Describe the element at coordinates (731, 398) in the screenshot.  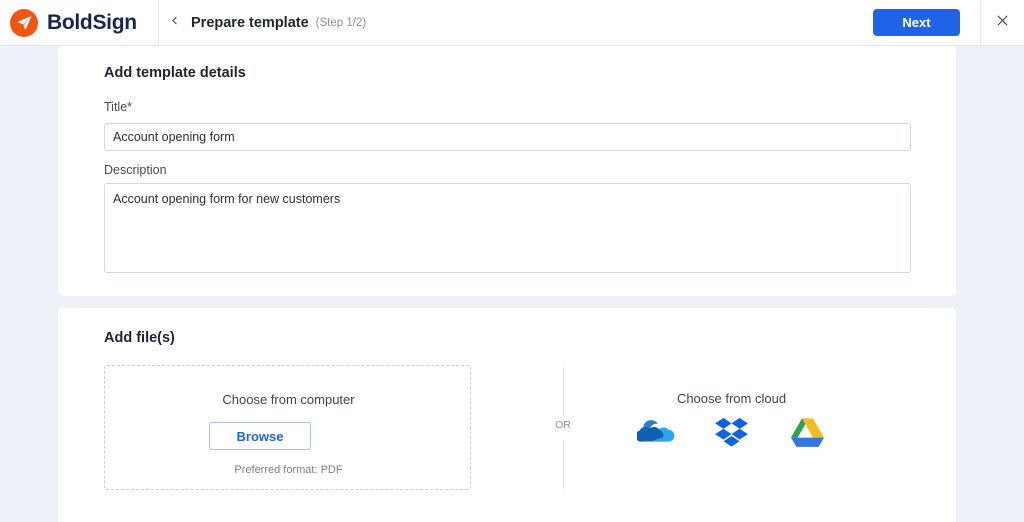
I see `choose-from-cloud-label: Choose from cloud` at that location.